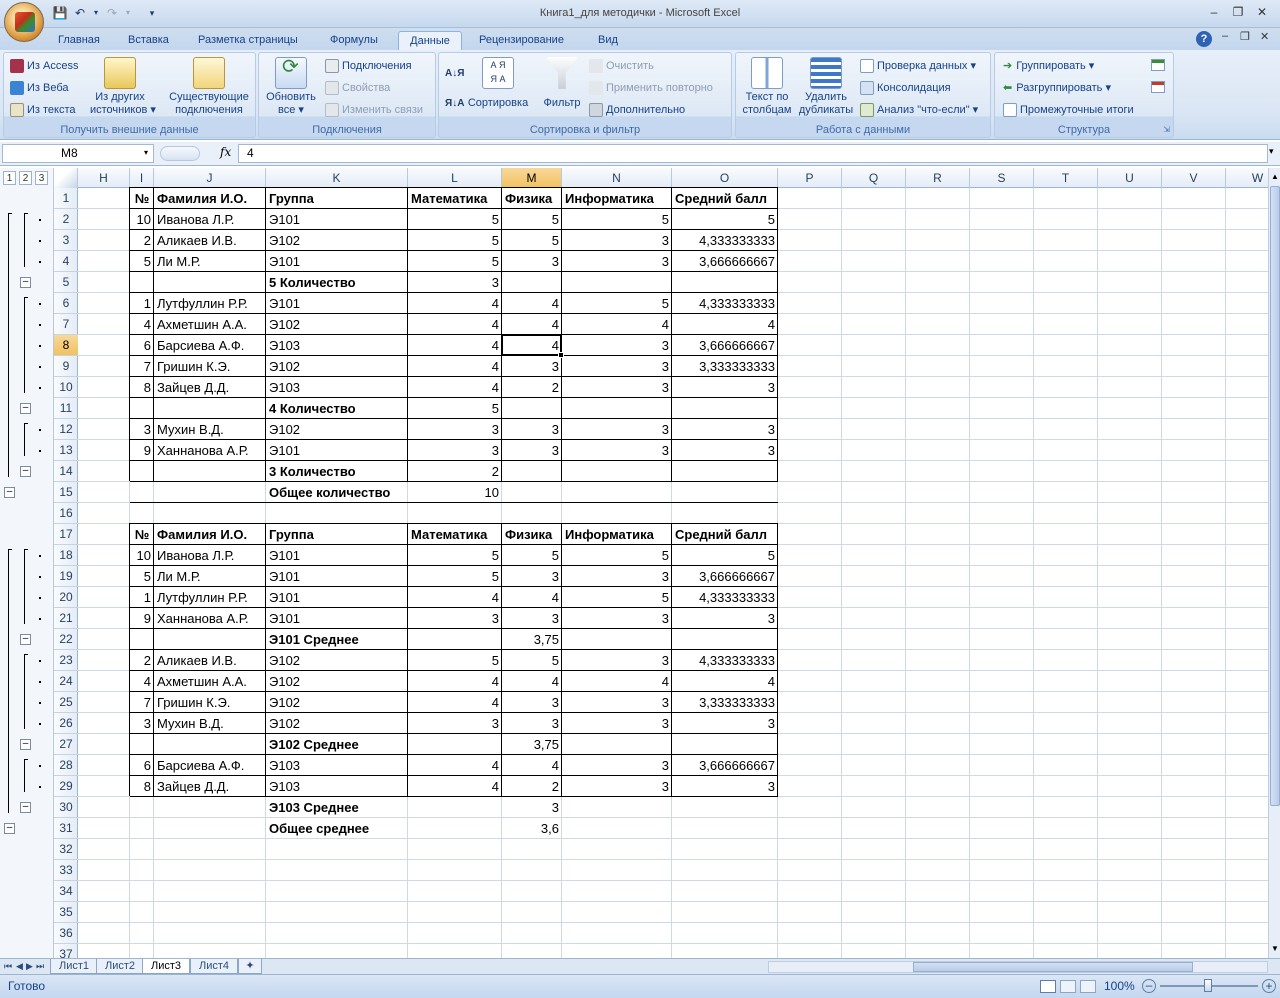  Describe the element at coordinates (210, 681) in the screenshot. I see `table-cell: Ахметшин А.А.` at that location.